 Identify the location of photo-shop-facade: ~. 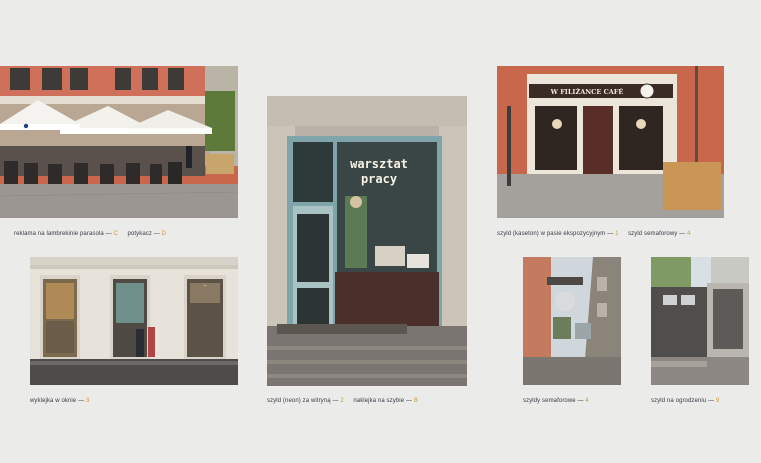
(134, 321).